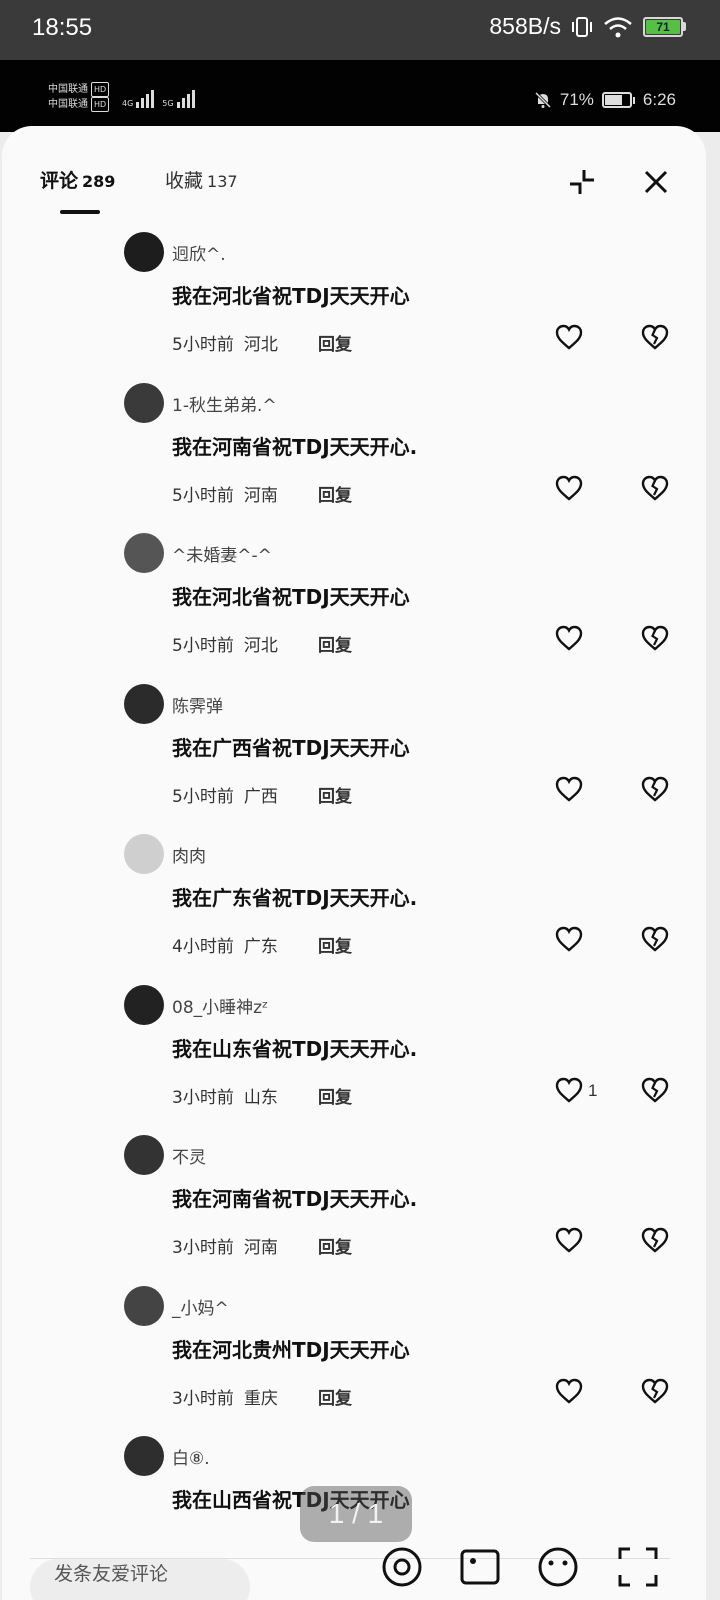  Describe the element at coordinates (222, 181) in the screenshot. I see `tab-favorites-count: 137` at that location.